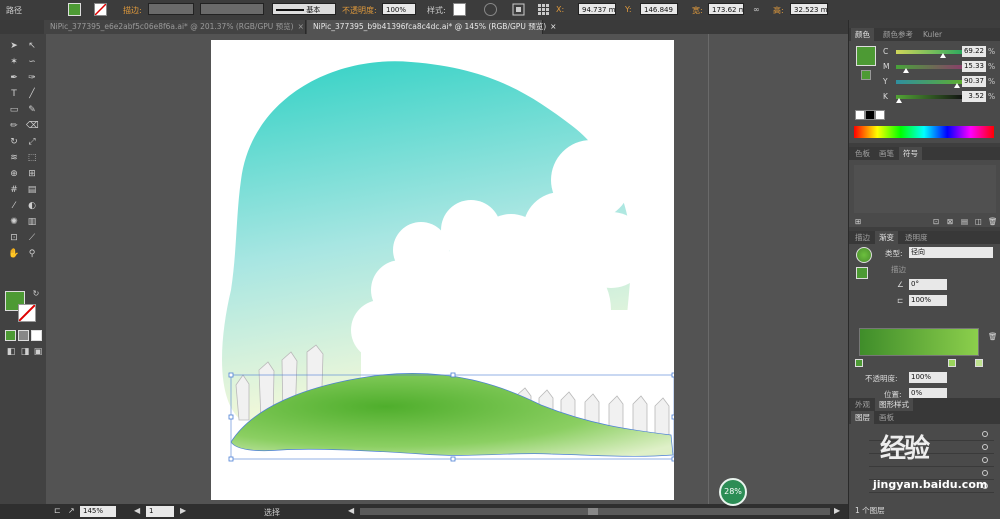  I want to click on hand-tool-icon: ✋, so click(14, 254).